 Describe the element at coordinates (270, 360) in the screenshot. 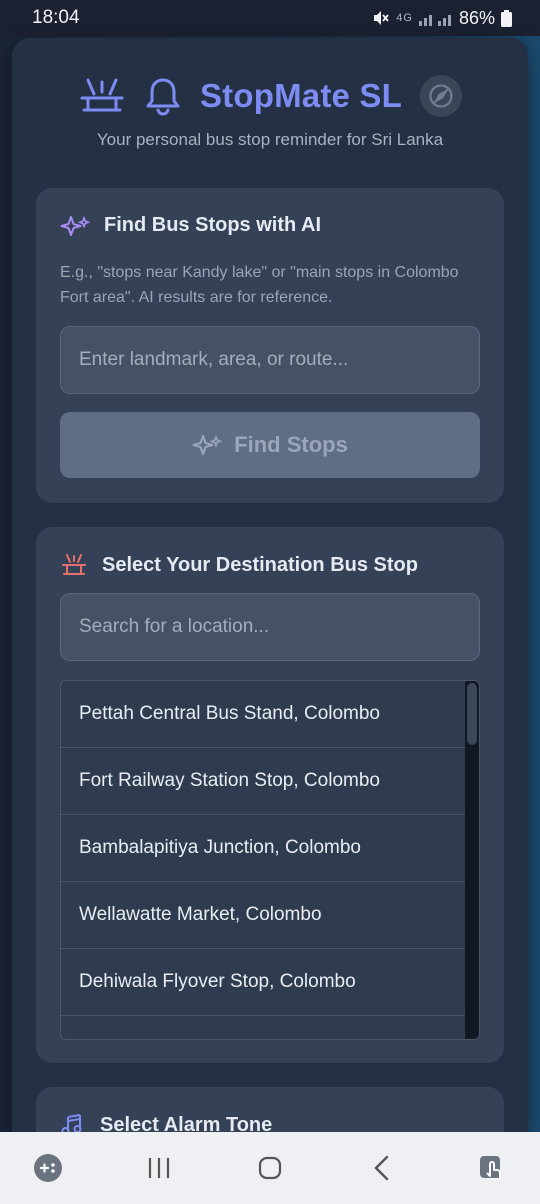

I see `ai-search-input` at that location.